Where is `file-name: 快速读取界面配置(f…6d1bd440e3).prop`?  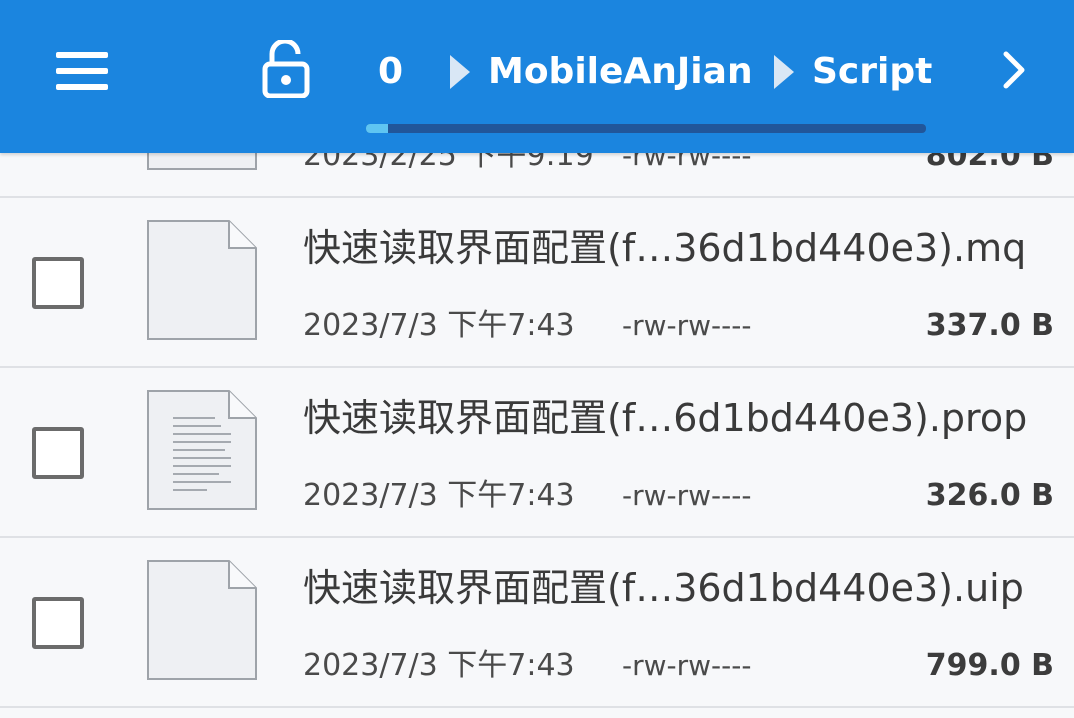
file-name: 快速读取界面配置(f…6d1bd440e3).prop is located at coordinates (665, 418).